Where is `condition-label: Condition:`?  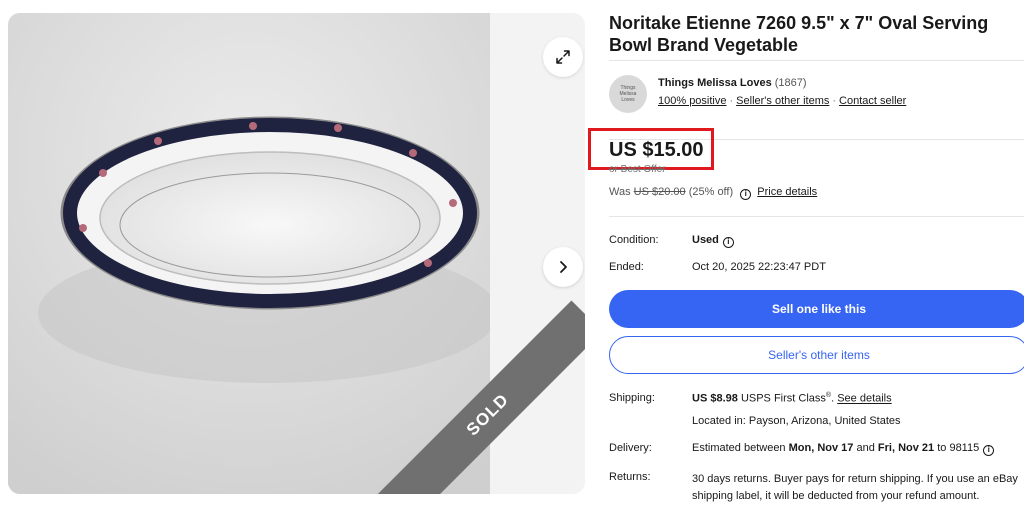
condition-label: Condition: is located at coordinates (634, 240).